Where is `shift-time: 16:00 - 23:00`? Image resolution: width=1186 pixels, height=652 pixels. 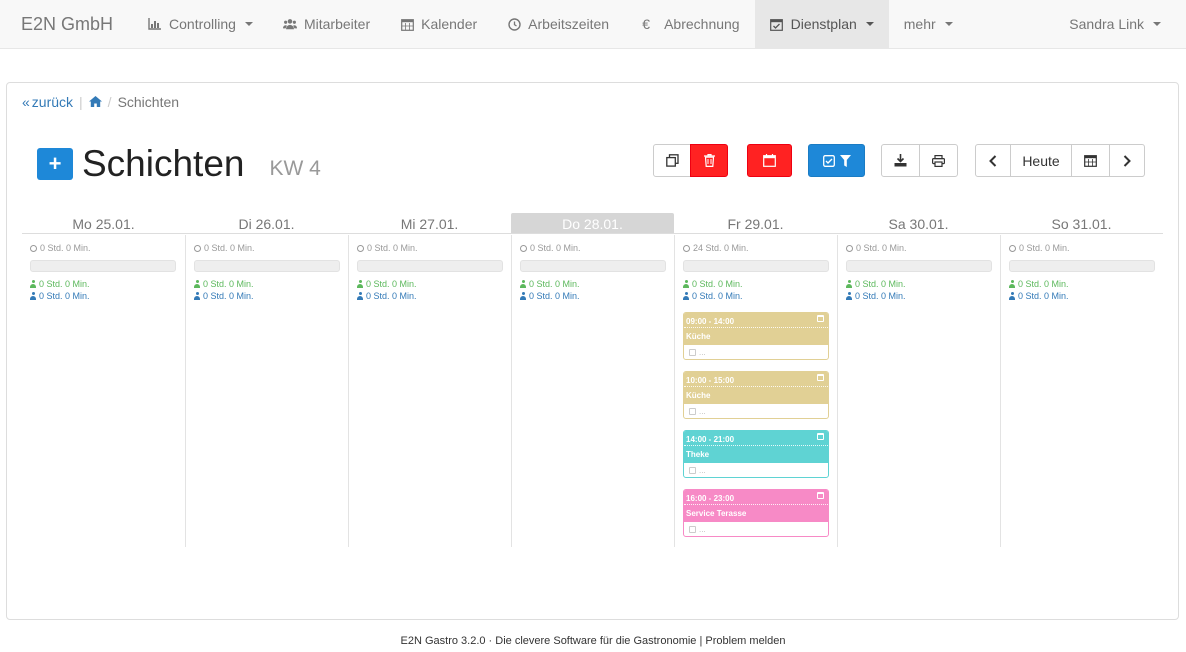 shift-time: 16:00 - 23:00 is located at coordinates (710, 498).